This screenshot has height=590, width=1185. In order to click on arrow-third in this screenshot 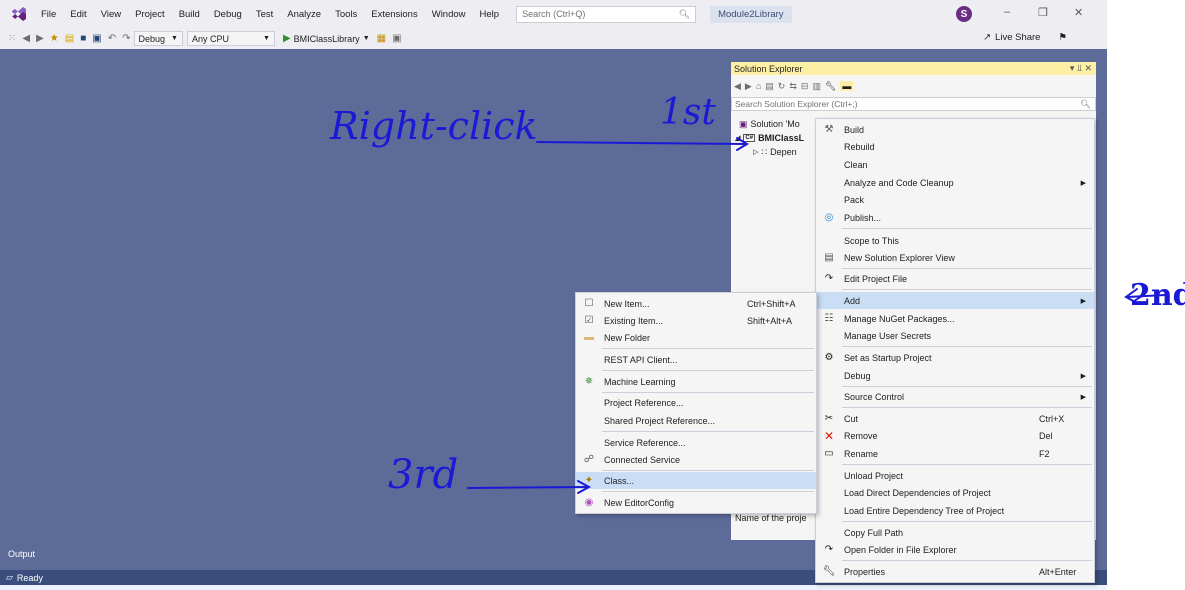, I will do `click(528, 487)`.